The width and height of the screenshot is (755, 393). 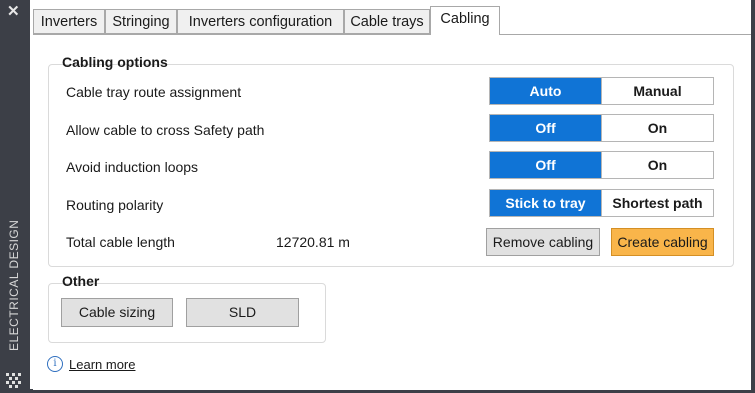 What do you see at coordinates (120, 242) in the screenshot?
I see `total-cable-length-label: Total cable length` at bounding box center [120, 242].